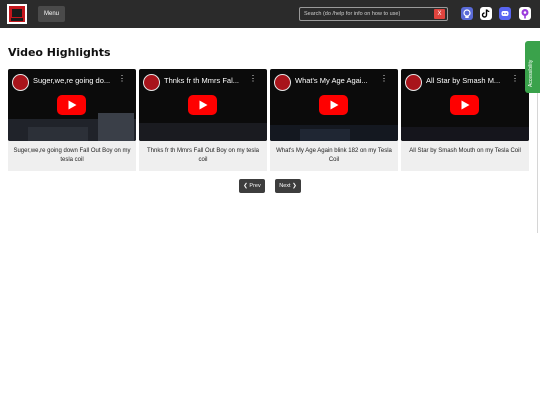  I want to click on discord-icon, so click(505, 13).